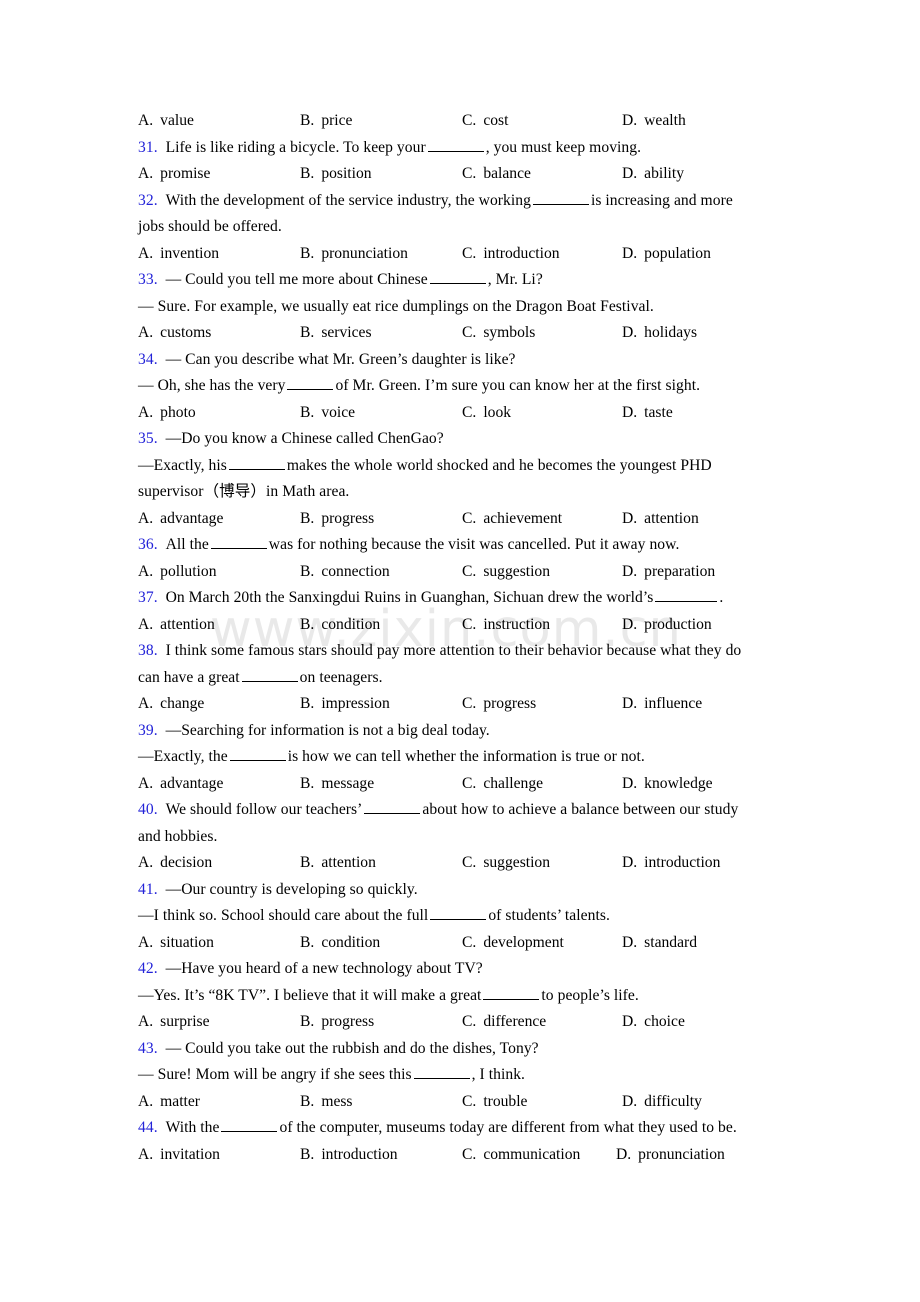 The image size is (920, 1302). Describe the element at coordinates (513, 943) in the screenshot. I see `option-c: C. development` at that location.